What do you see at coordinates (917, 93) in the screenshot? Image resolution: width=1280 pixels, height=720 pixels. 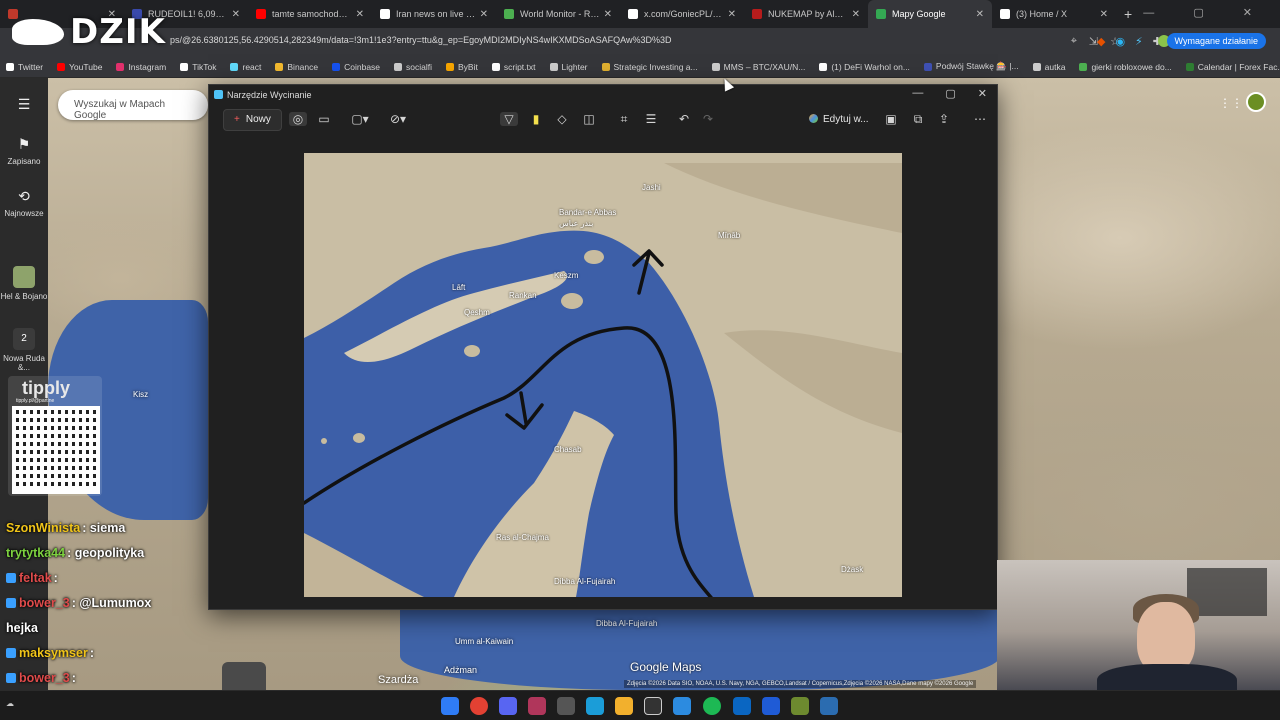 I see `minimize-button: —` at bounding box center [917, 93].